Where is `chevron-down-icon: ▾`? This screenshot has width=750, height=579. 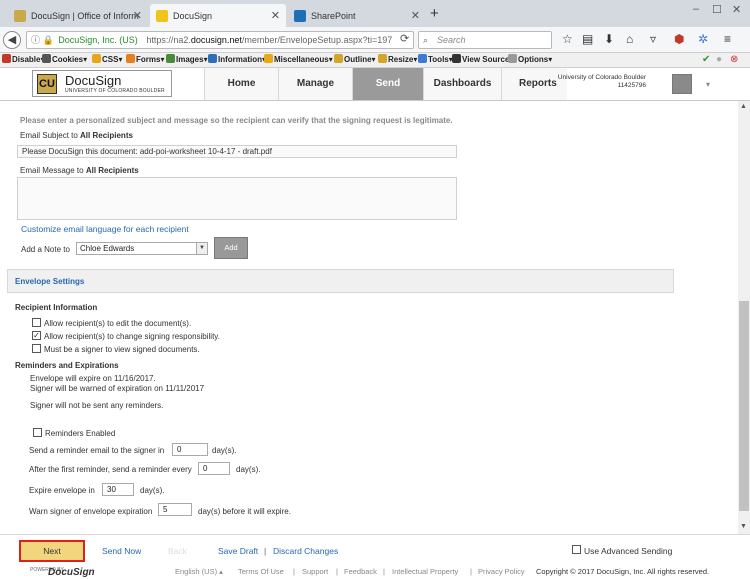
chevron-down-icon: ▾ is located at coordinates (708, 84).